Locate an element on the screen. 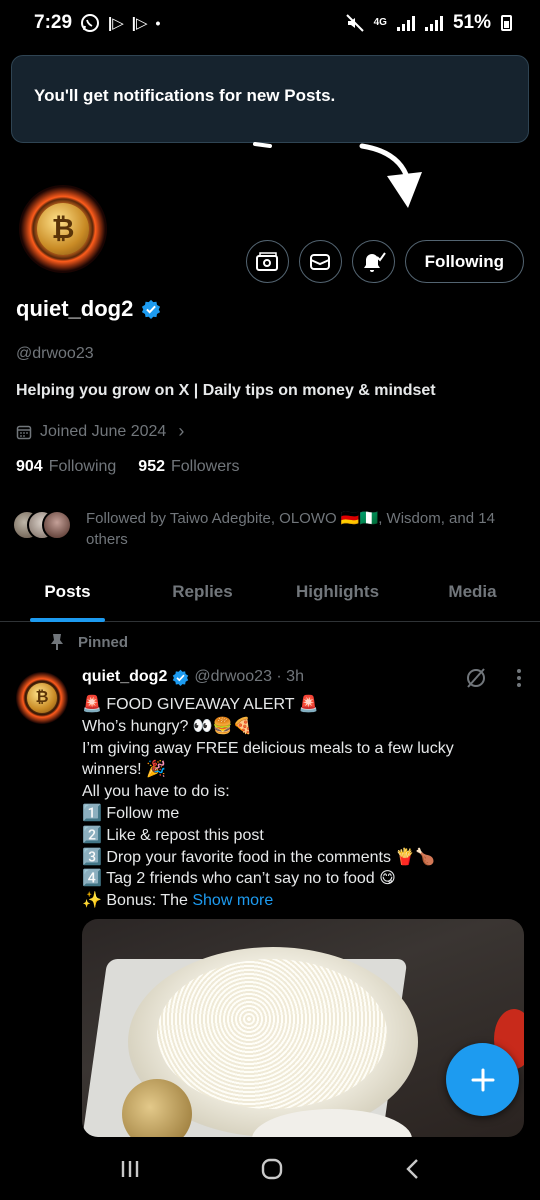 The width and height of the screenshot is (540, 1200). following-count: 904 is located at coordinates (29, 466).